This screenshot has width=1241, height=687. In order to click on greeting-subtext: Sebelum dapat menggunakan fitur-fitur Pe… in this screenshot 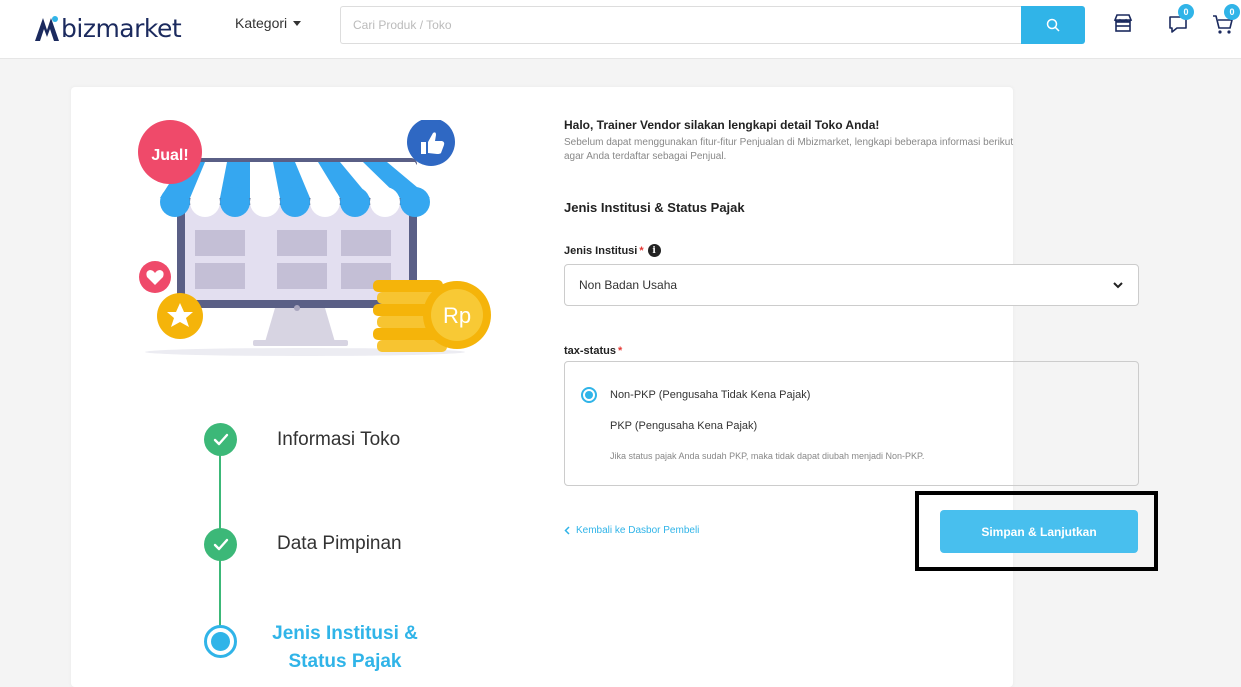, I will do `click(789, 149)`.